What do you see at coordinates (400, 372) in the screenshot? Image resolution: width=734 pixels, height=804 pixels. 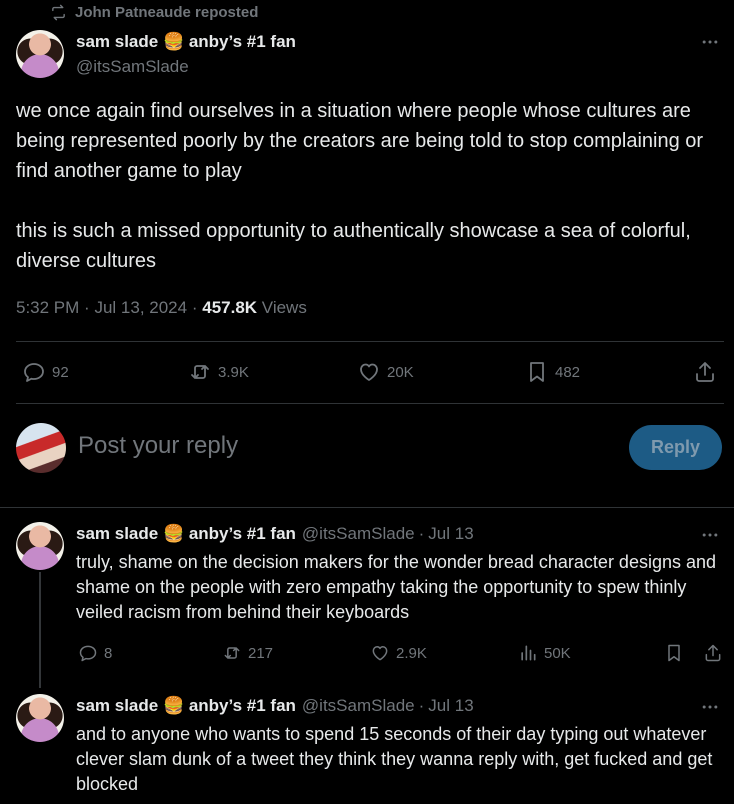 I see `like-count: 20K` at bounding box center [400, 372].